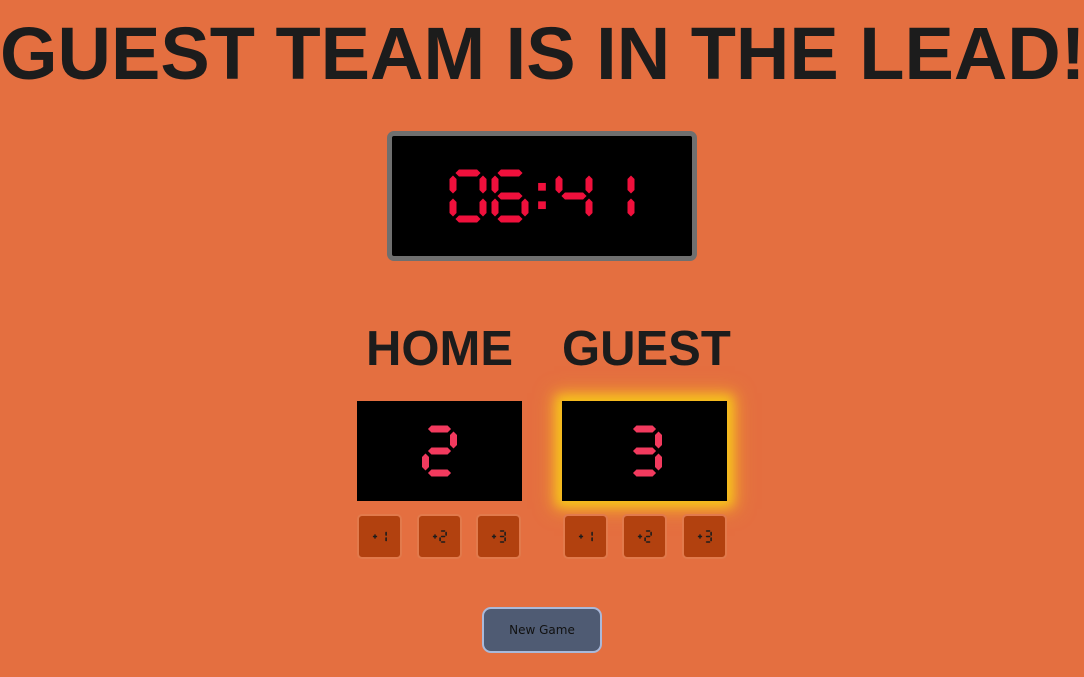 Image resolution: width=1084 pixels, height=677 pixels. I want to click on timer-digit-1-segment-f, so click(495, 184).